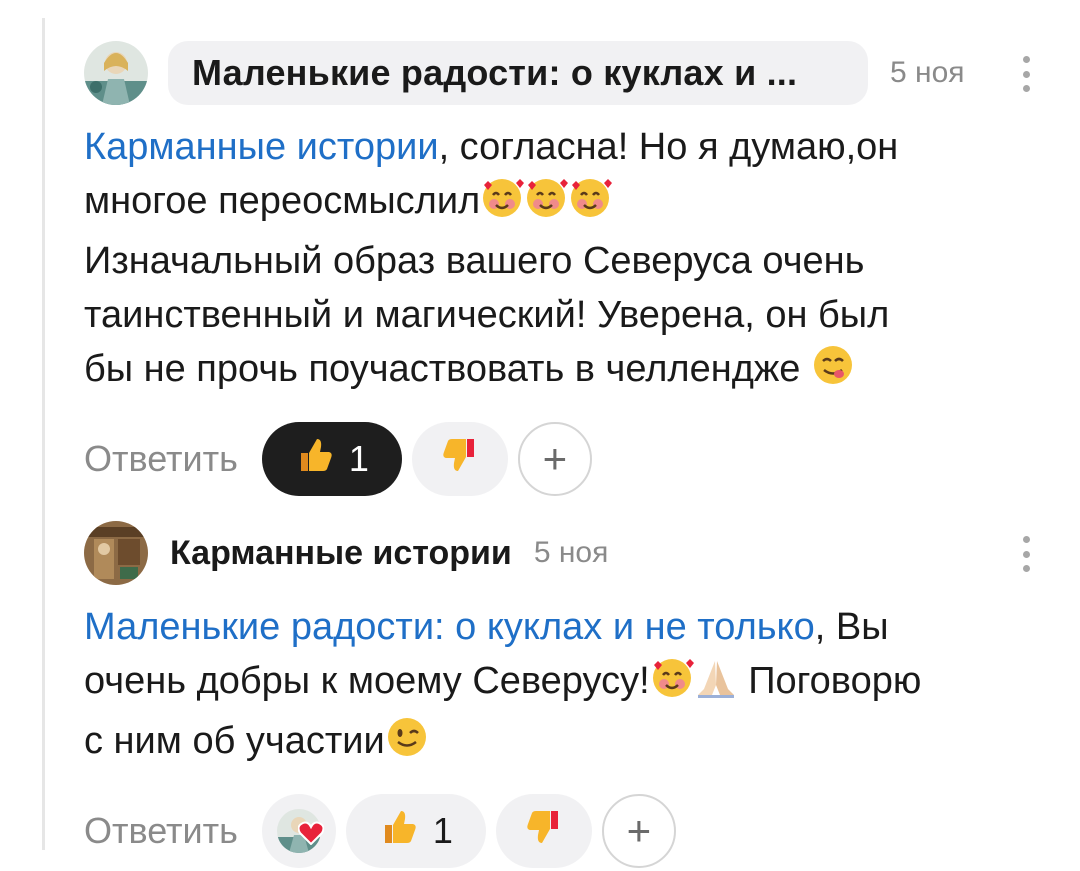 The image size is (1080, 871). Describe the element at coordinates (367, 681) in the screenshot. I see `text-line: очень добры к моему Северусу!` at that location.